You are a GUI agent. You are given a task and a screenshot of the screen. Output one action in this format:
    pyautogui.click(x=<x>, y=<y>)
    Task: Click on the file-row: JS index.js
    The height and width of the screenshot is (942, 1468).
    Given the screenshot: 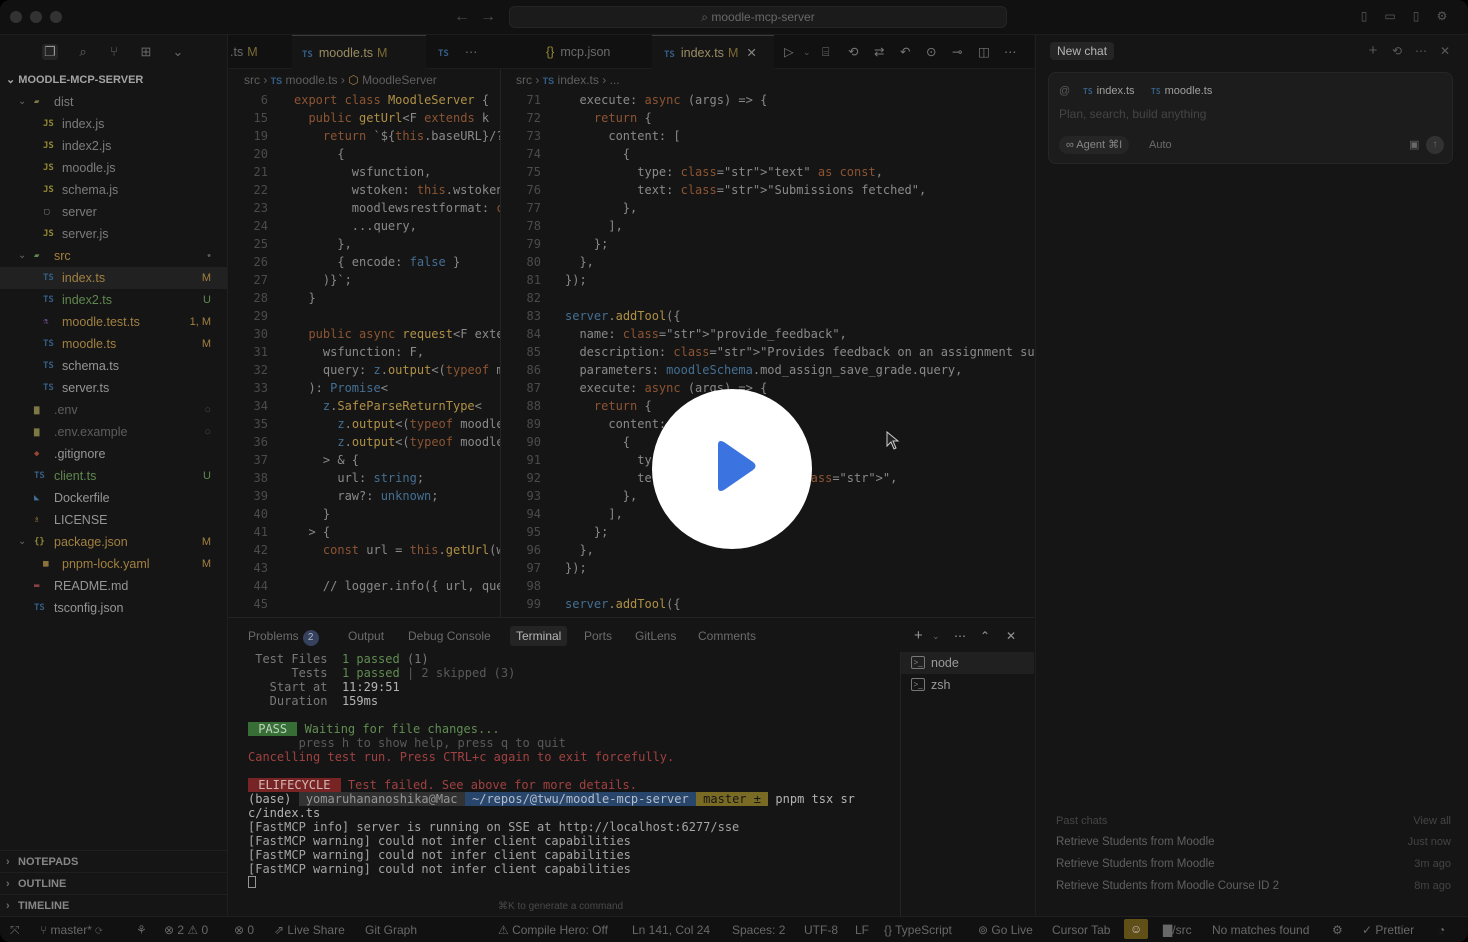 What is the action you would take?
    pyautogui.click(x=113, y=124)
    